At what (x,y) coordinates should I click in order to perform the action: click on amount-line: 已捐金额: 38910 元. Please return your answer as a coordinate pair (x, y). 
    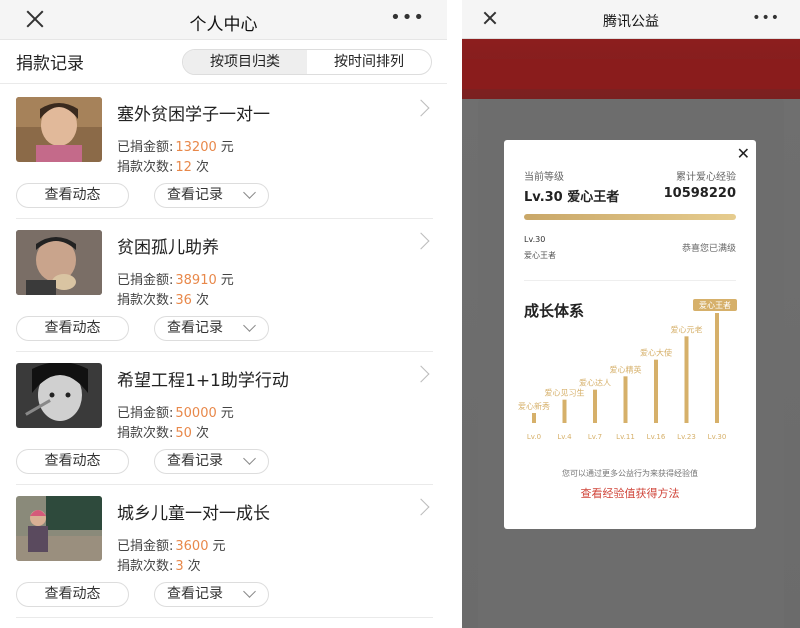
    Looking at the image, I should click on (175, 278).